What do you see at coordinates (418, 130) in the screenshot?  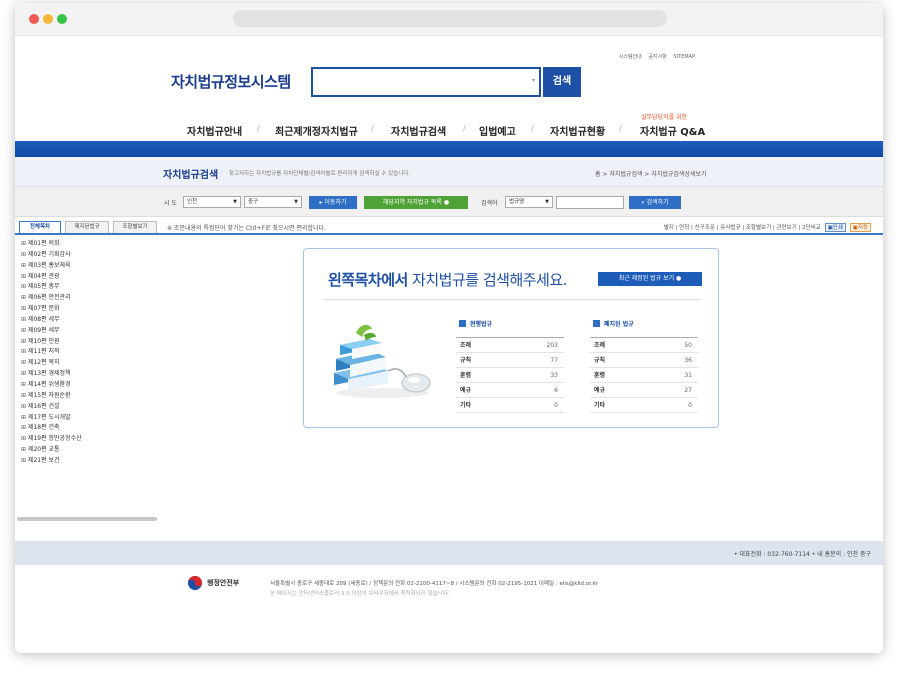 I see `nav-item-search: 자치법규검색` at bounding box center [418, 130].